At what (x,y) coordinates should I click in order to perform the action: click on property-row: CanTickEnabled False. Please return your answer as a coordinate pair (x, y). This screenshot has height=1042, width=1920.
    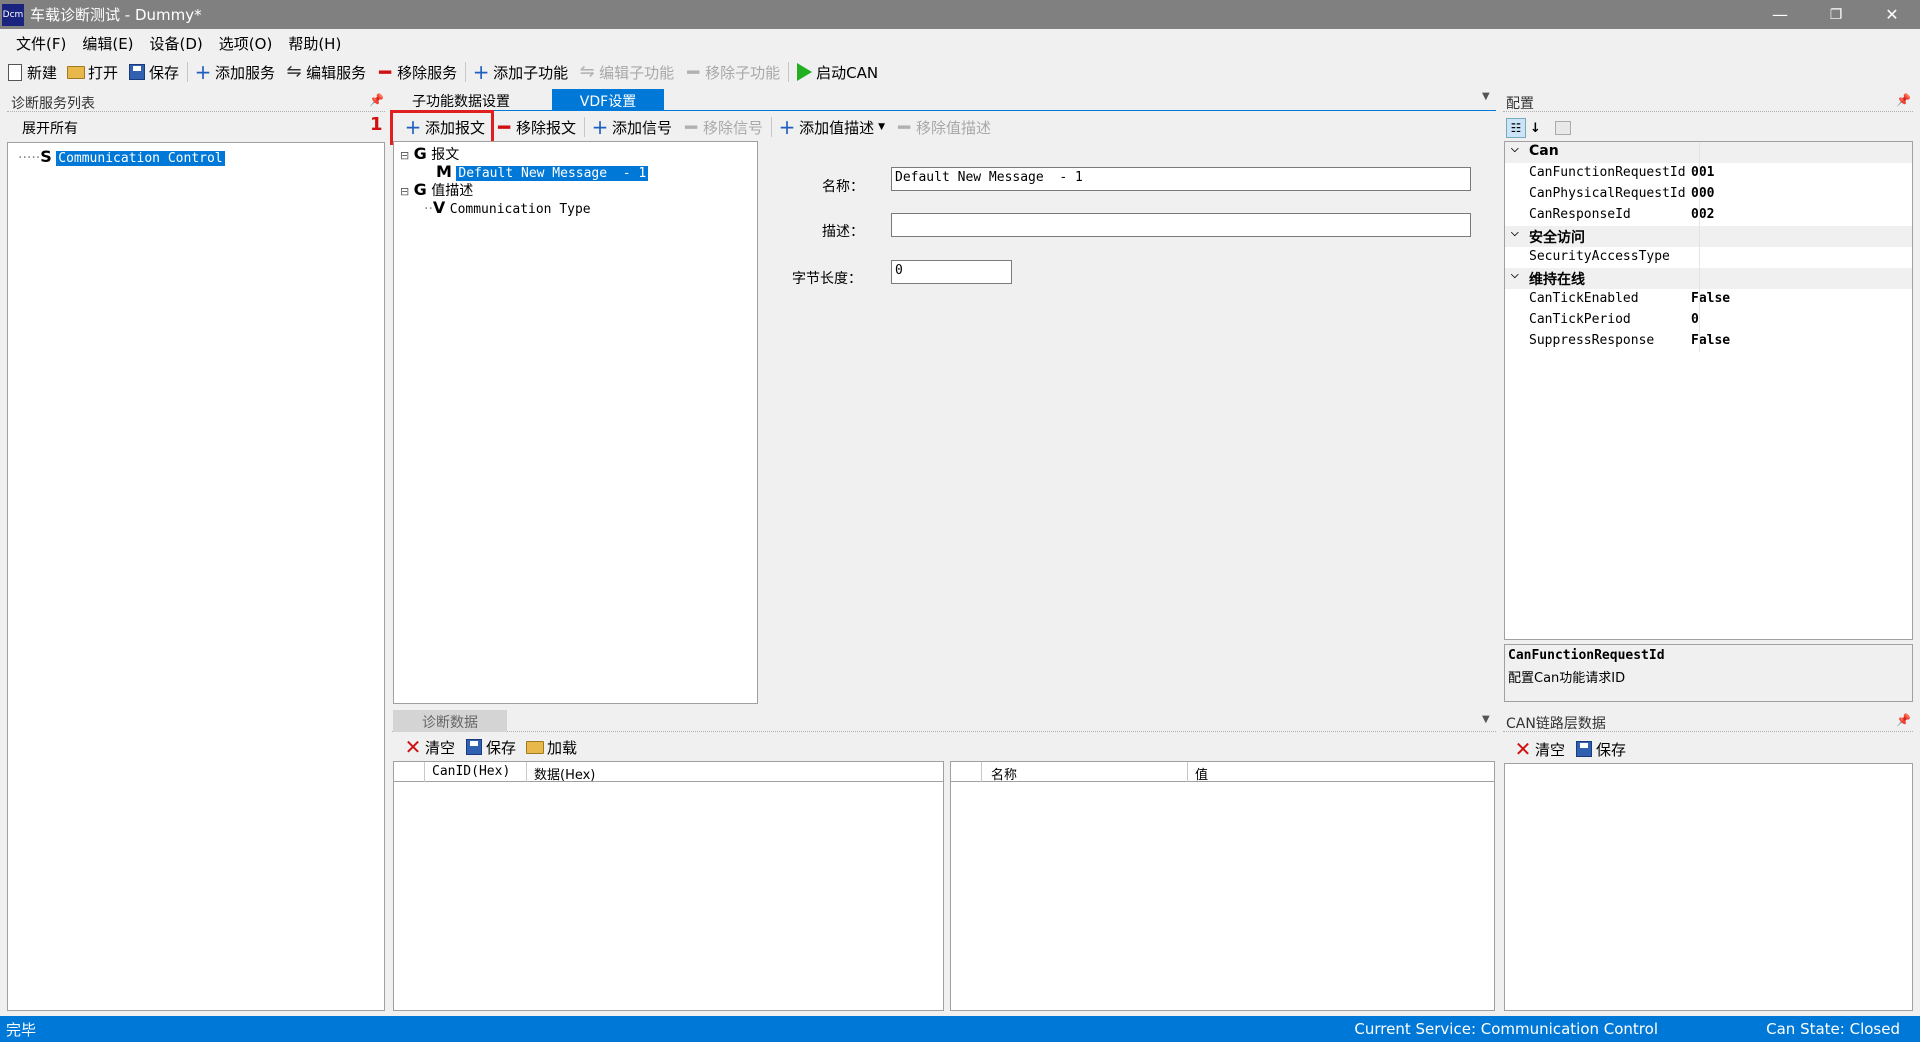
    Looking at the image, I should click on (1708, 299).